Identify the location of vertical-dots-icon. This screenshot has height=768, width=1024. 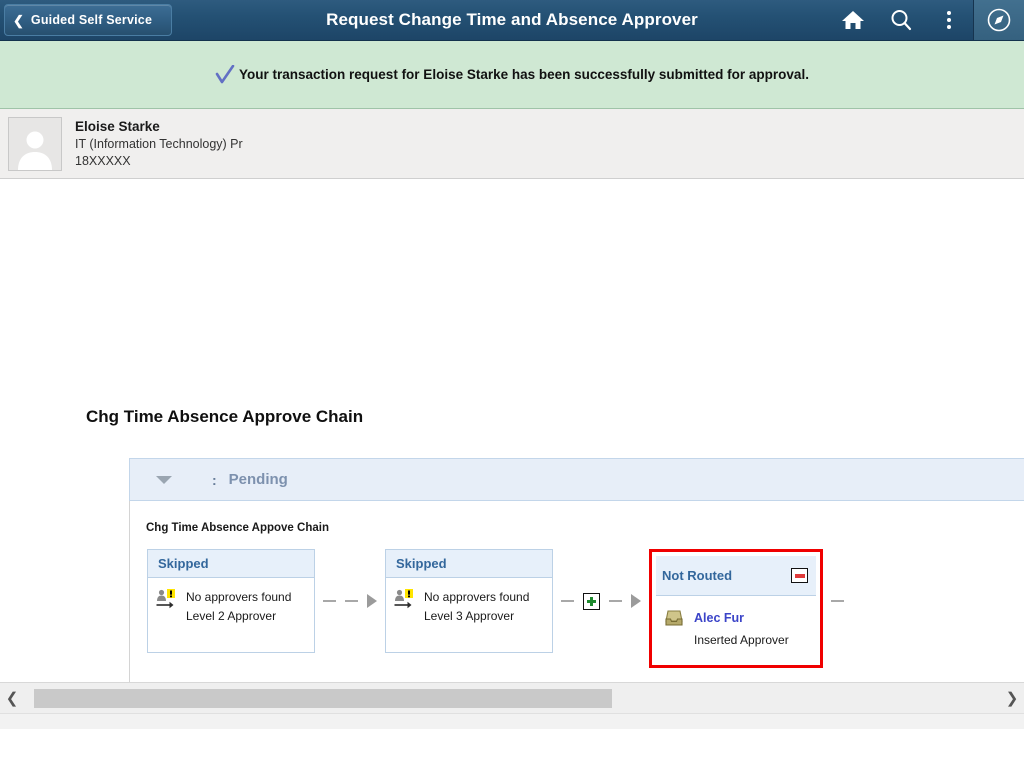
(949, 20).